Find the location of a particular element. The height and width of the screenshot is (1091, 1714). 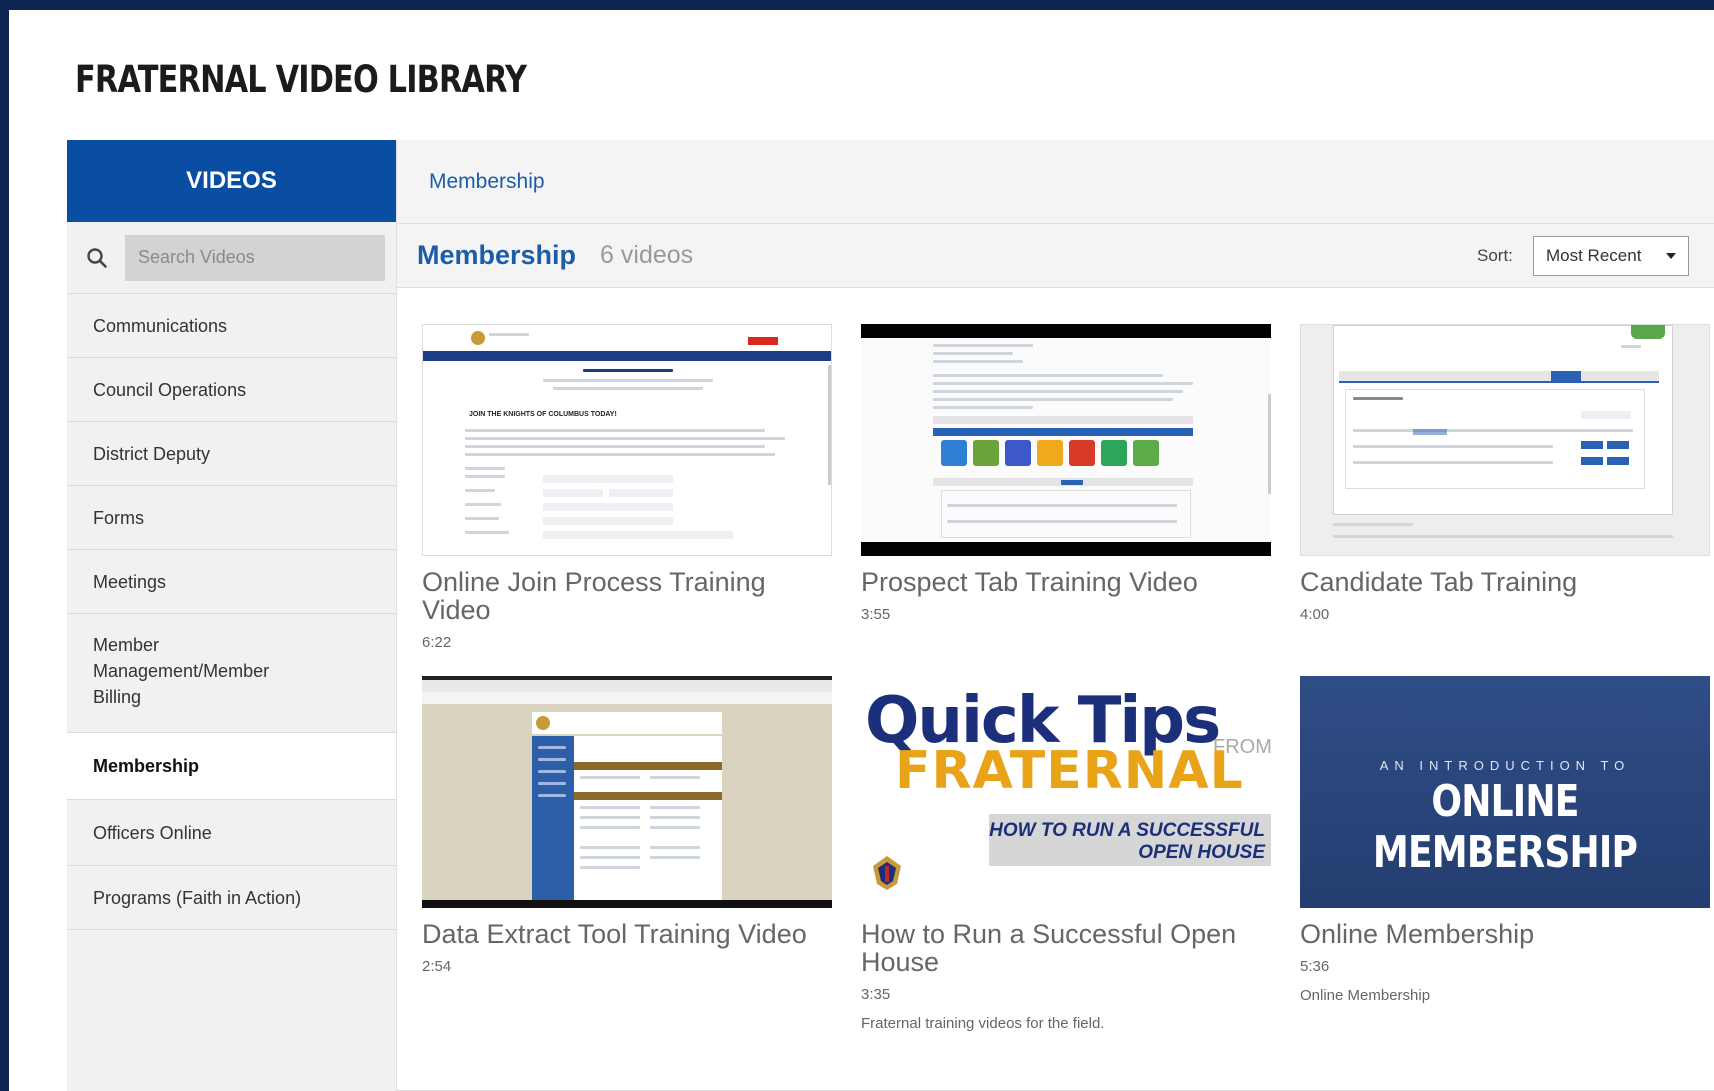

thumb-heading: JOIN THE KNIGHTS OF COLUMBUS TODAY! is located at coordinates (543, 414).